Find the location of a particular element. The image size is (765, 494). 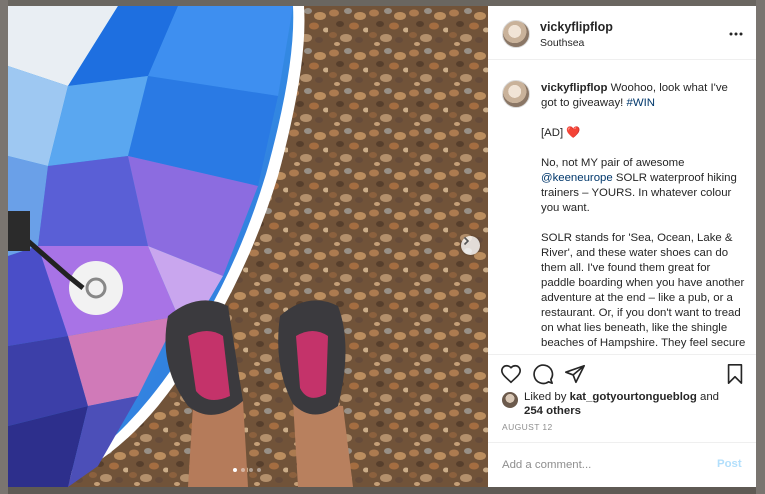

liker-username: kat_gotyourtongueblog is located at coordinates (633, 397).